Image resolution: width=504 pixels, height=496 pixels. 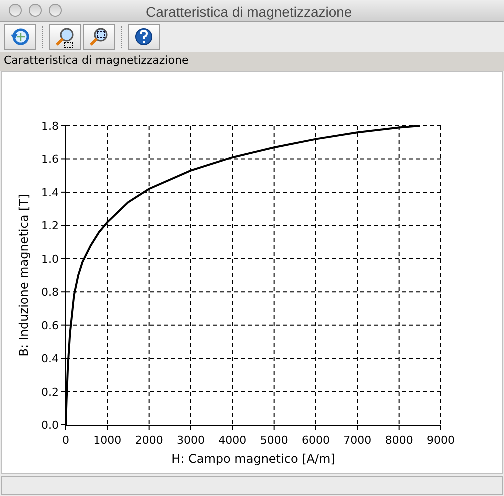 I want to click on reset-button, so click(x=20, y=37).